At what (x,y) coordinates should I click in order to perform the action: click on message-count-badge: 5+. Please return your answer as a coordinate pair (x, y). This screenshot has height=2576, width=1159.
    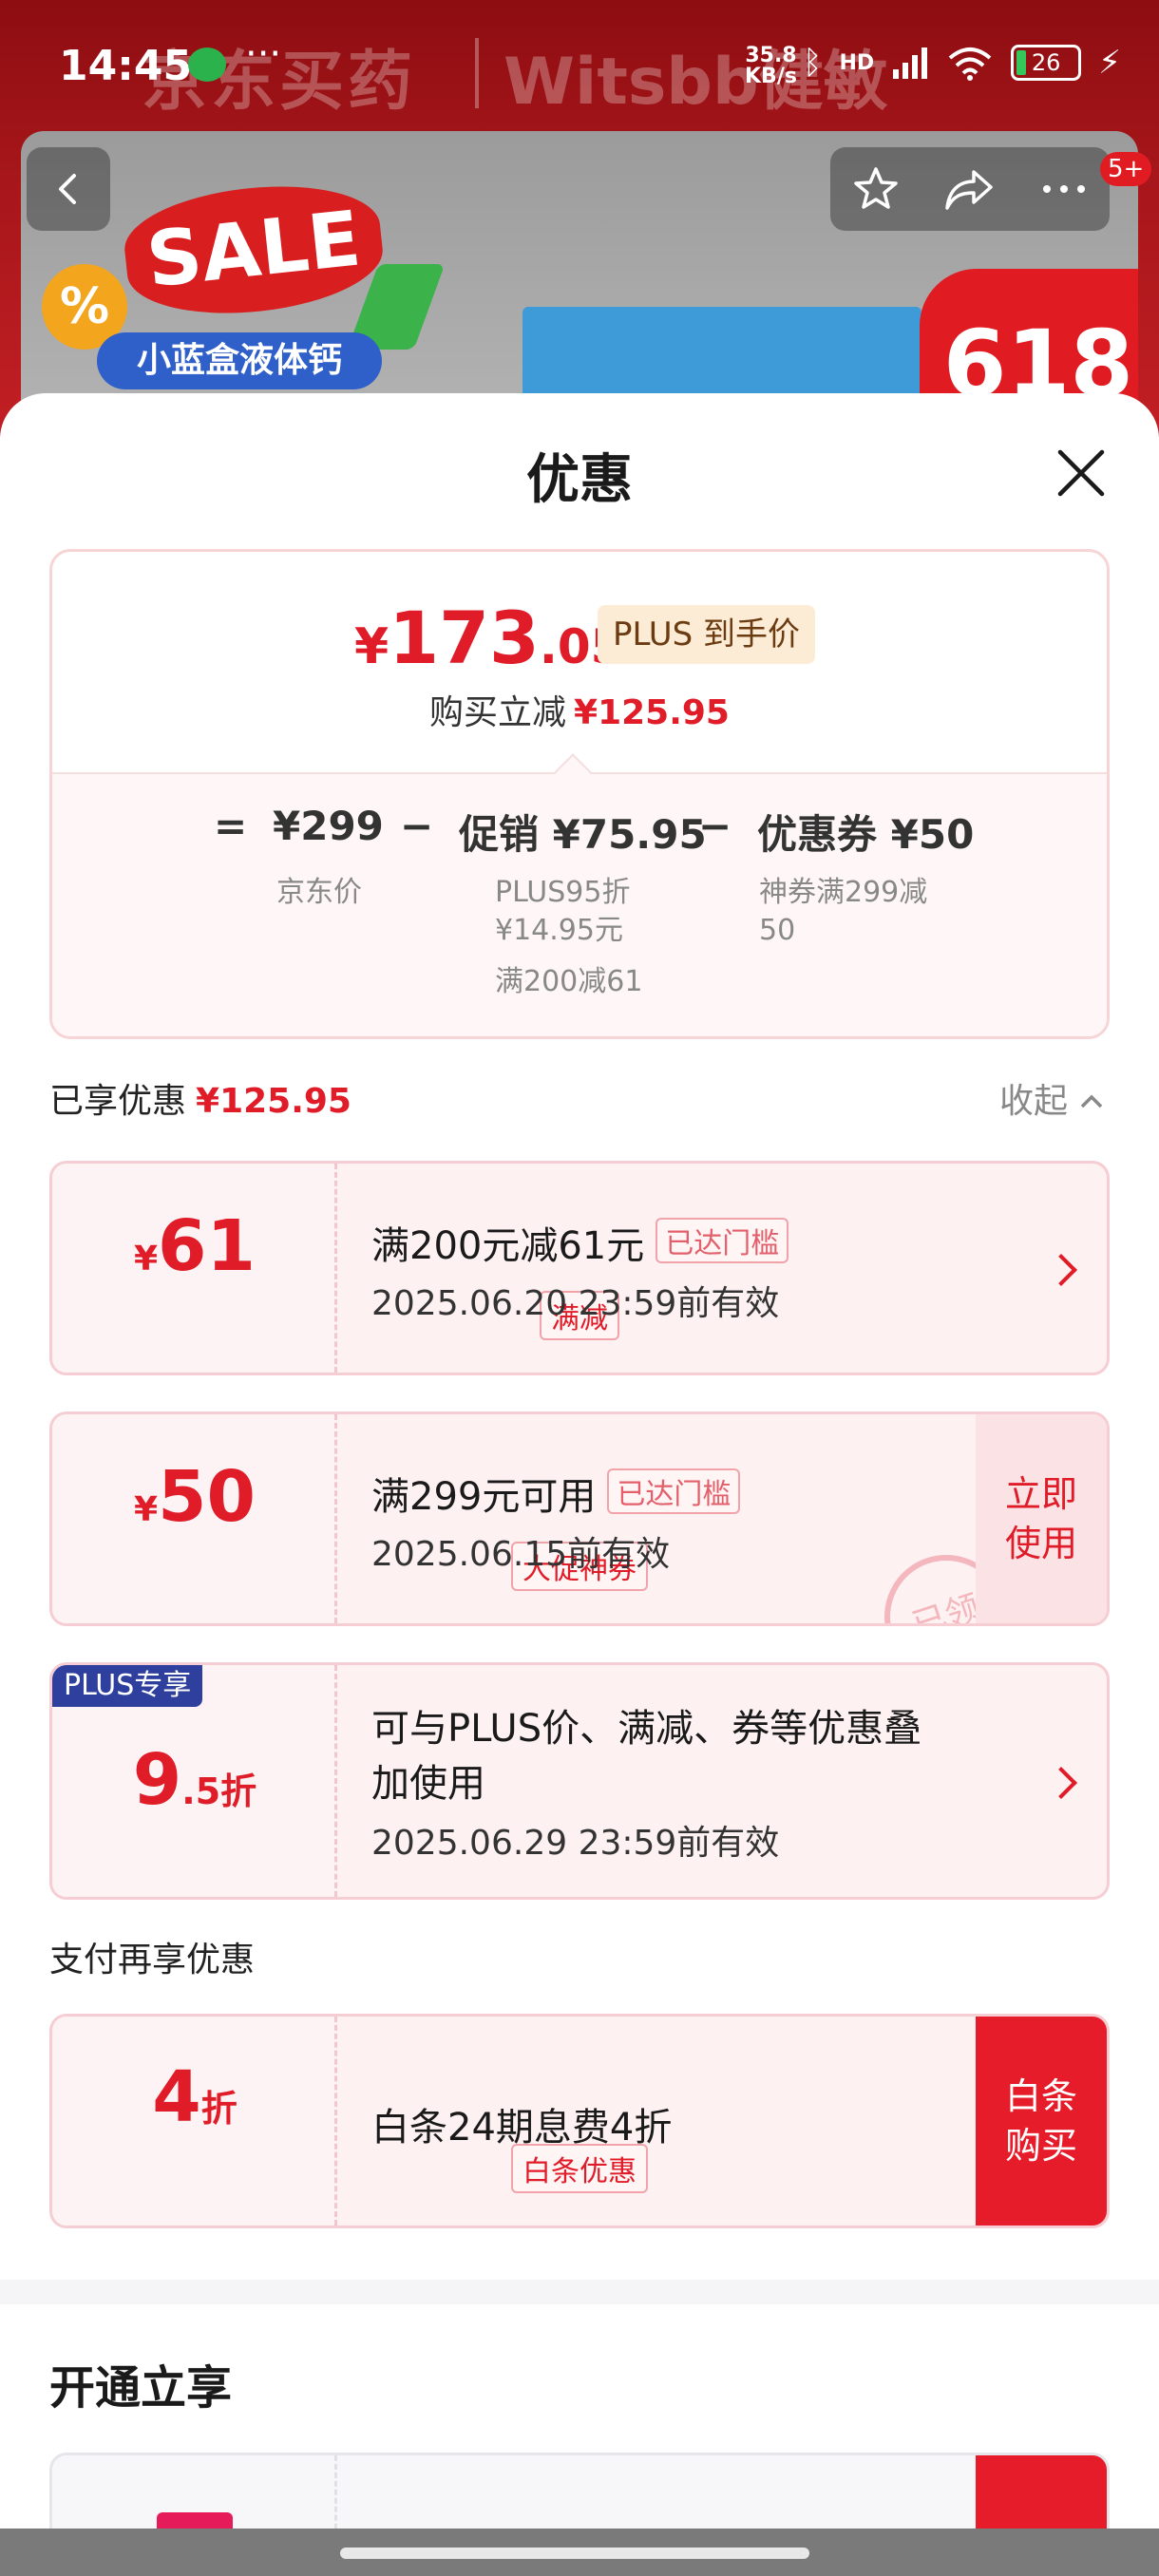
    Looking at the image, I should click on (1126, 169).